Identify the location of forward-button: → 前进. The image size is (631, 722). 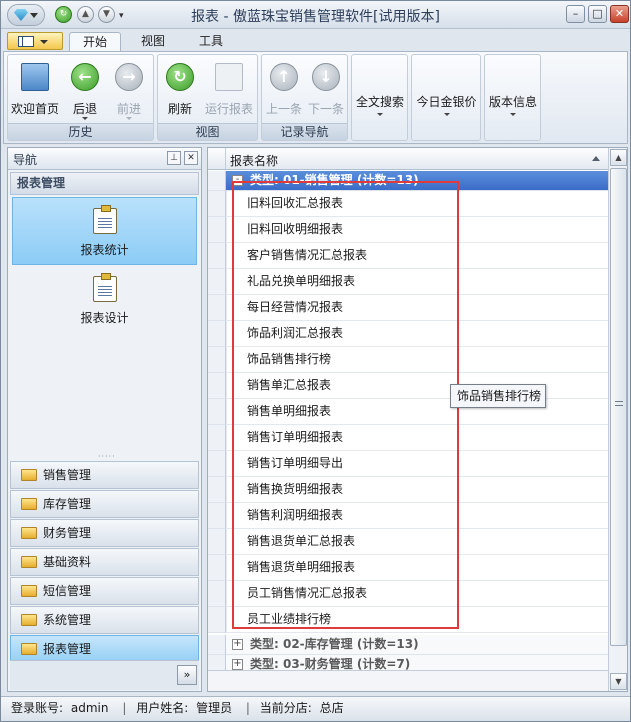
(129, 90).